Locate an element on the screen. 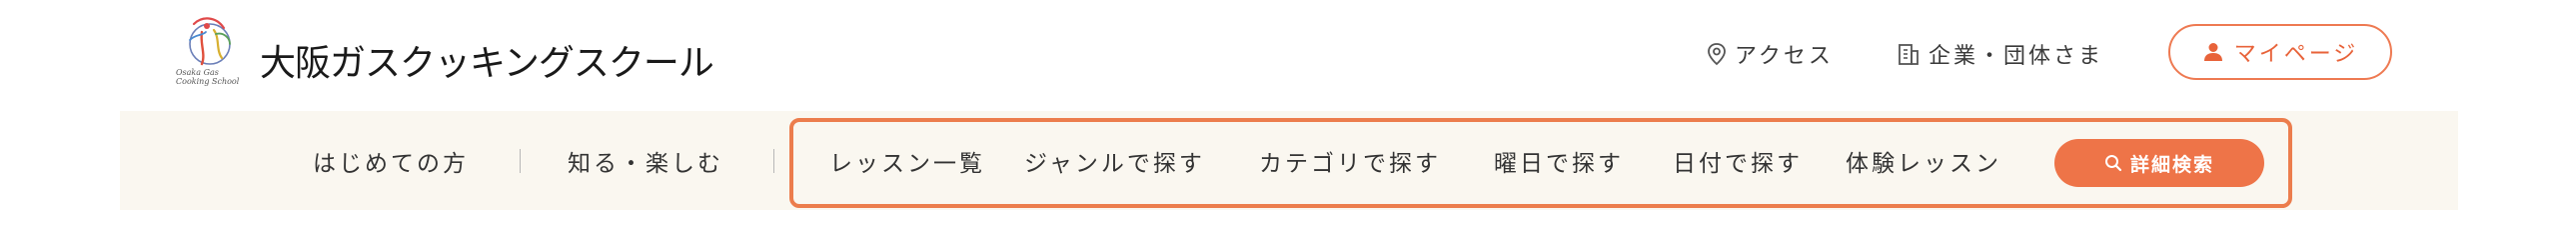 The image size is (2576, 247). corporate-link: 企業・団体さま is located at coordinates (2000, 54).